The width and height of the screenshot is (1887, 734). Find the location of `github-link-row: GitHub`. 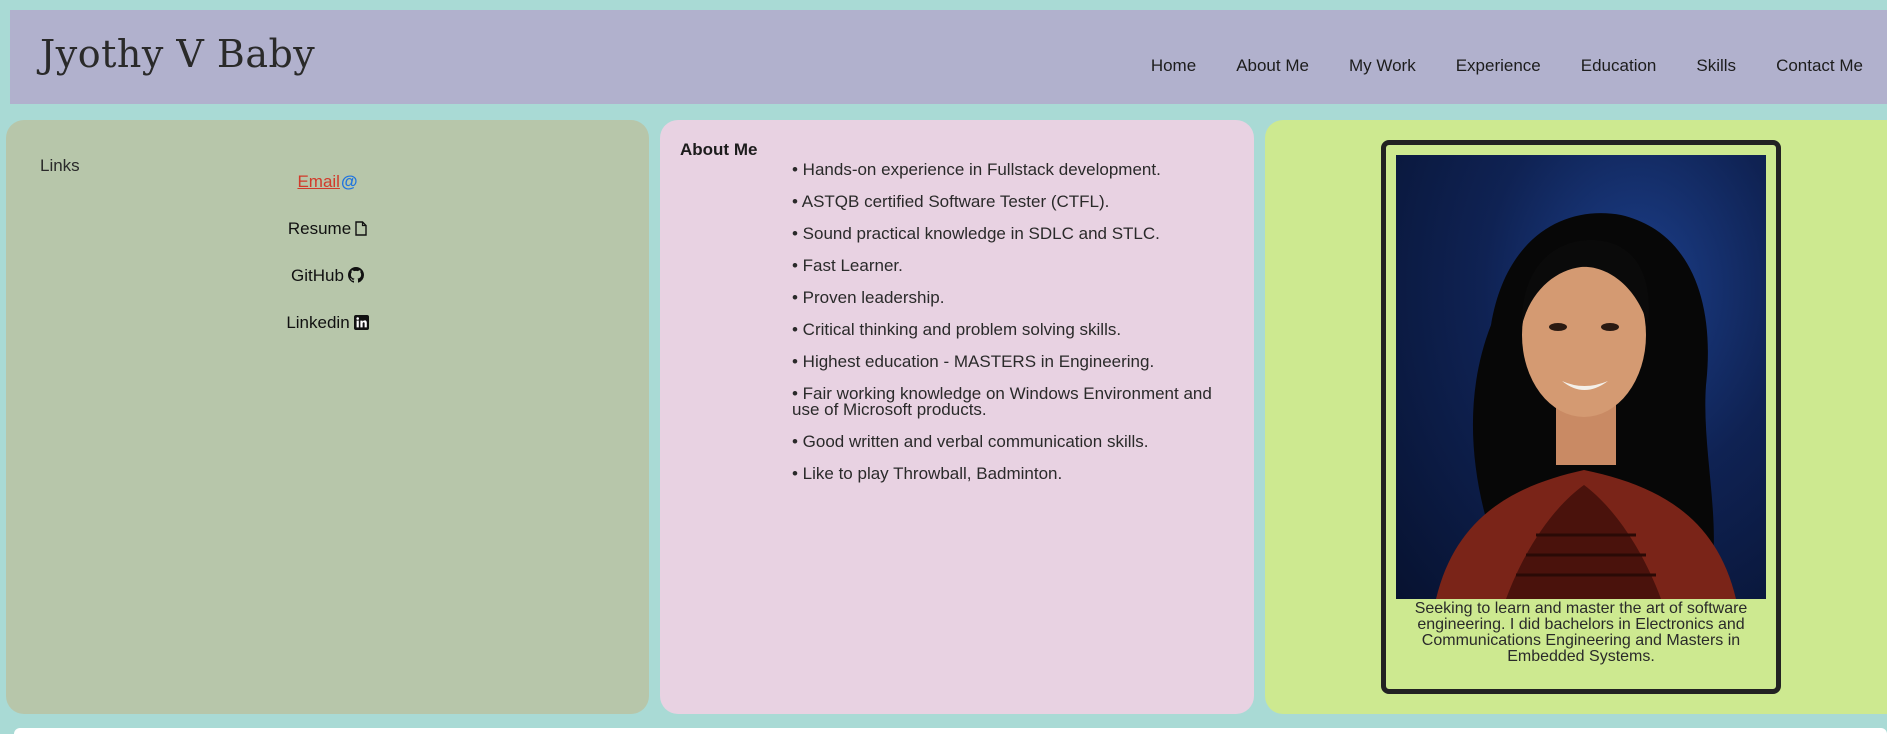

github-link-row: GitHub is located at coordinates (327, 277).